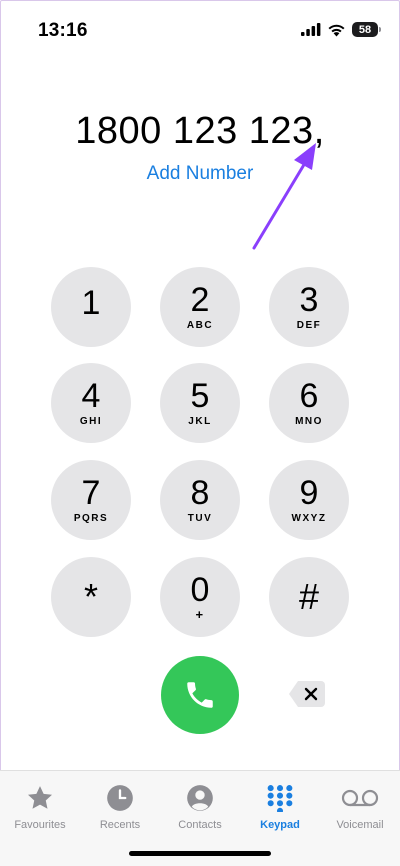 The width and height of the screenshot is (400, 866). I want to click on wifi-icon, so click(336, 30).